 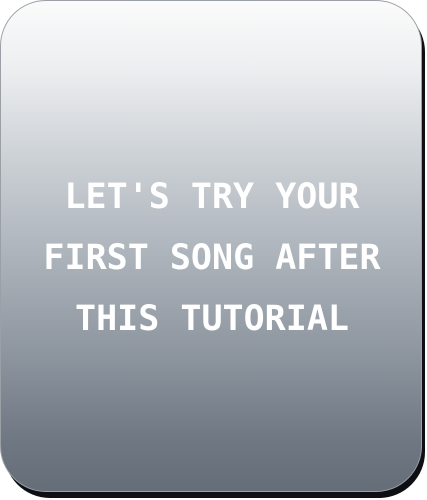 I want to click on message-line-3: THIS TUTORIAL, so click(x=212, y=319).